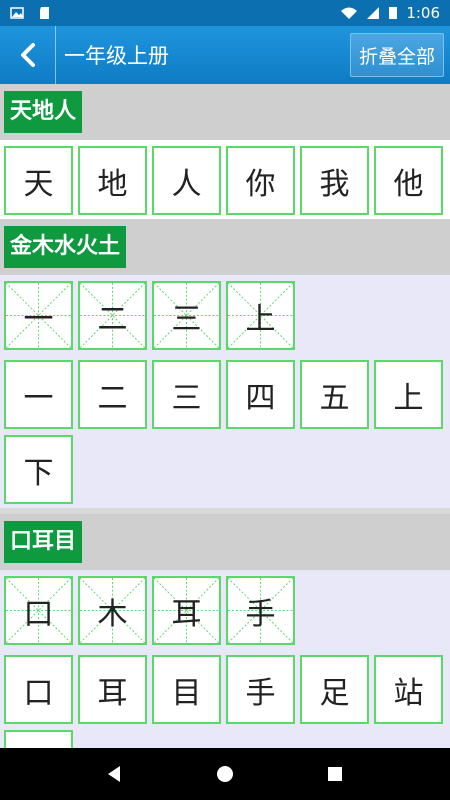 The width and height of the screenshot is (450, 800). I want to click on character-cell: 耳, so click(112, 689).